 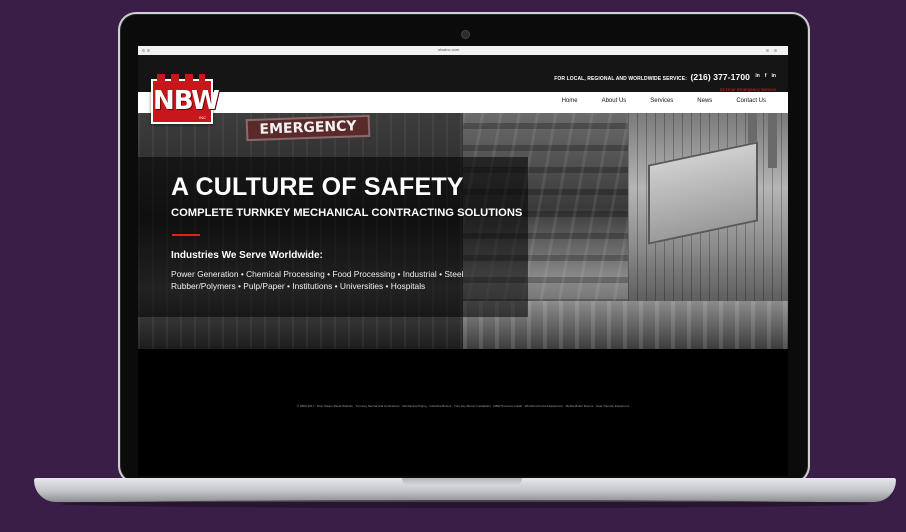 I want to click on nbw-logo: NBW INC, so click(x=185, y=99).